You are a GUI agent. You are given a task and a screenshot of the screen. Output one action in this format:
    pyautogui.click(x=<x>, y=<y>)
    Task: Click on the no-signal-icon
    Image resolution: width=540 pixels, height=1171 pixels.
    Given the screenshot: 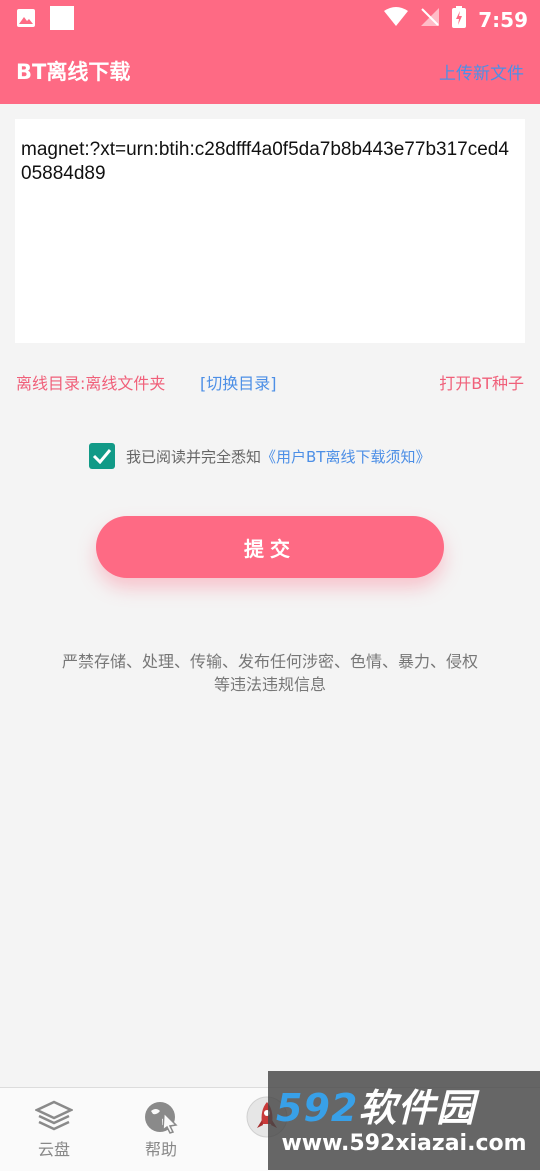 What is the action you would take?
    pyautogui.click(x=430, y=19)
    